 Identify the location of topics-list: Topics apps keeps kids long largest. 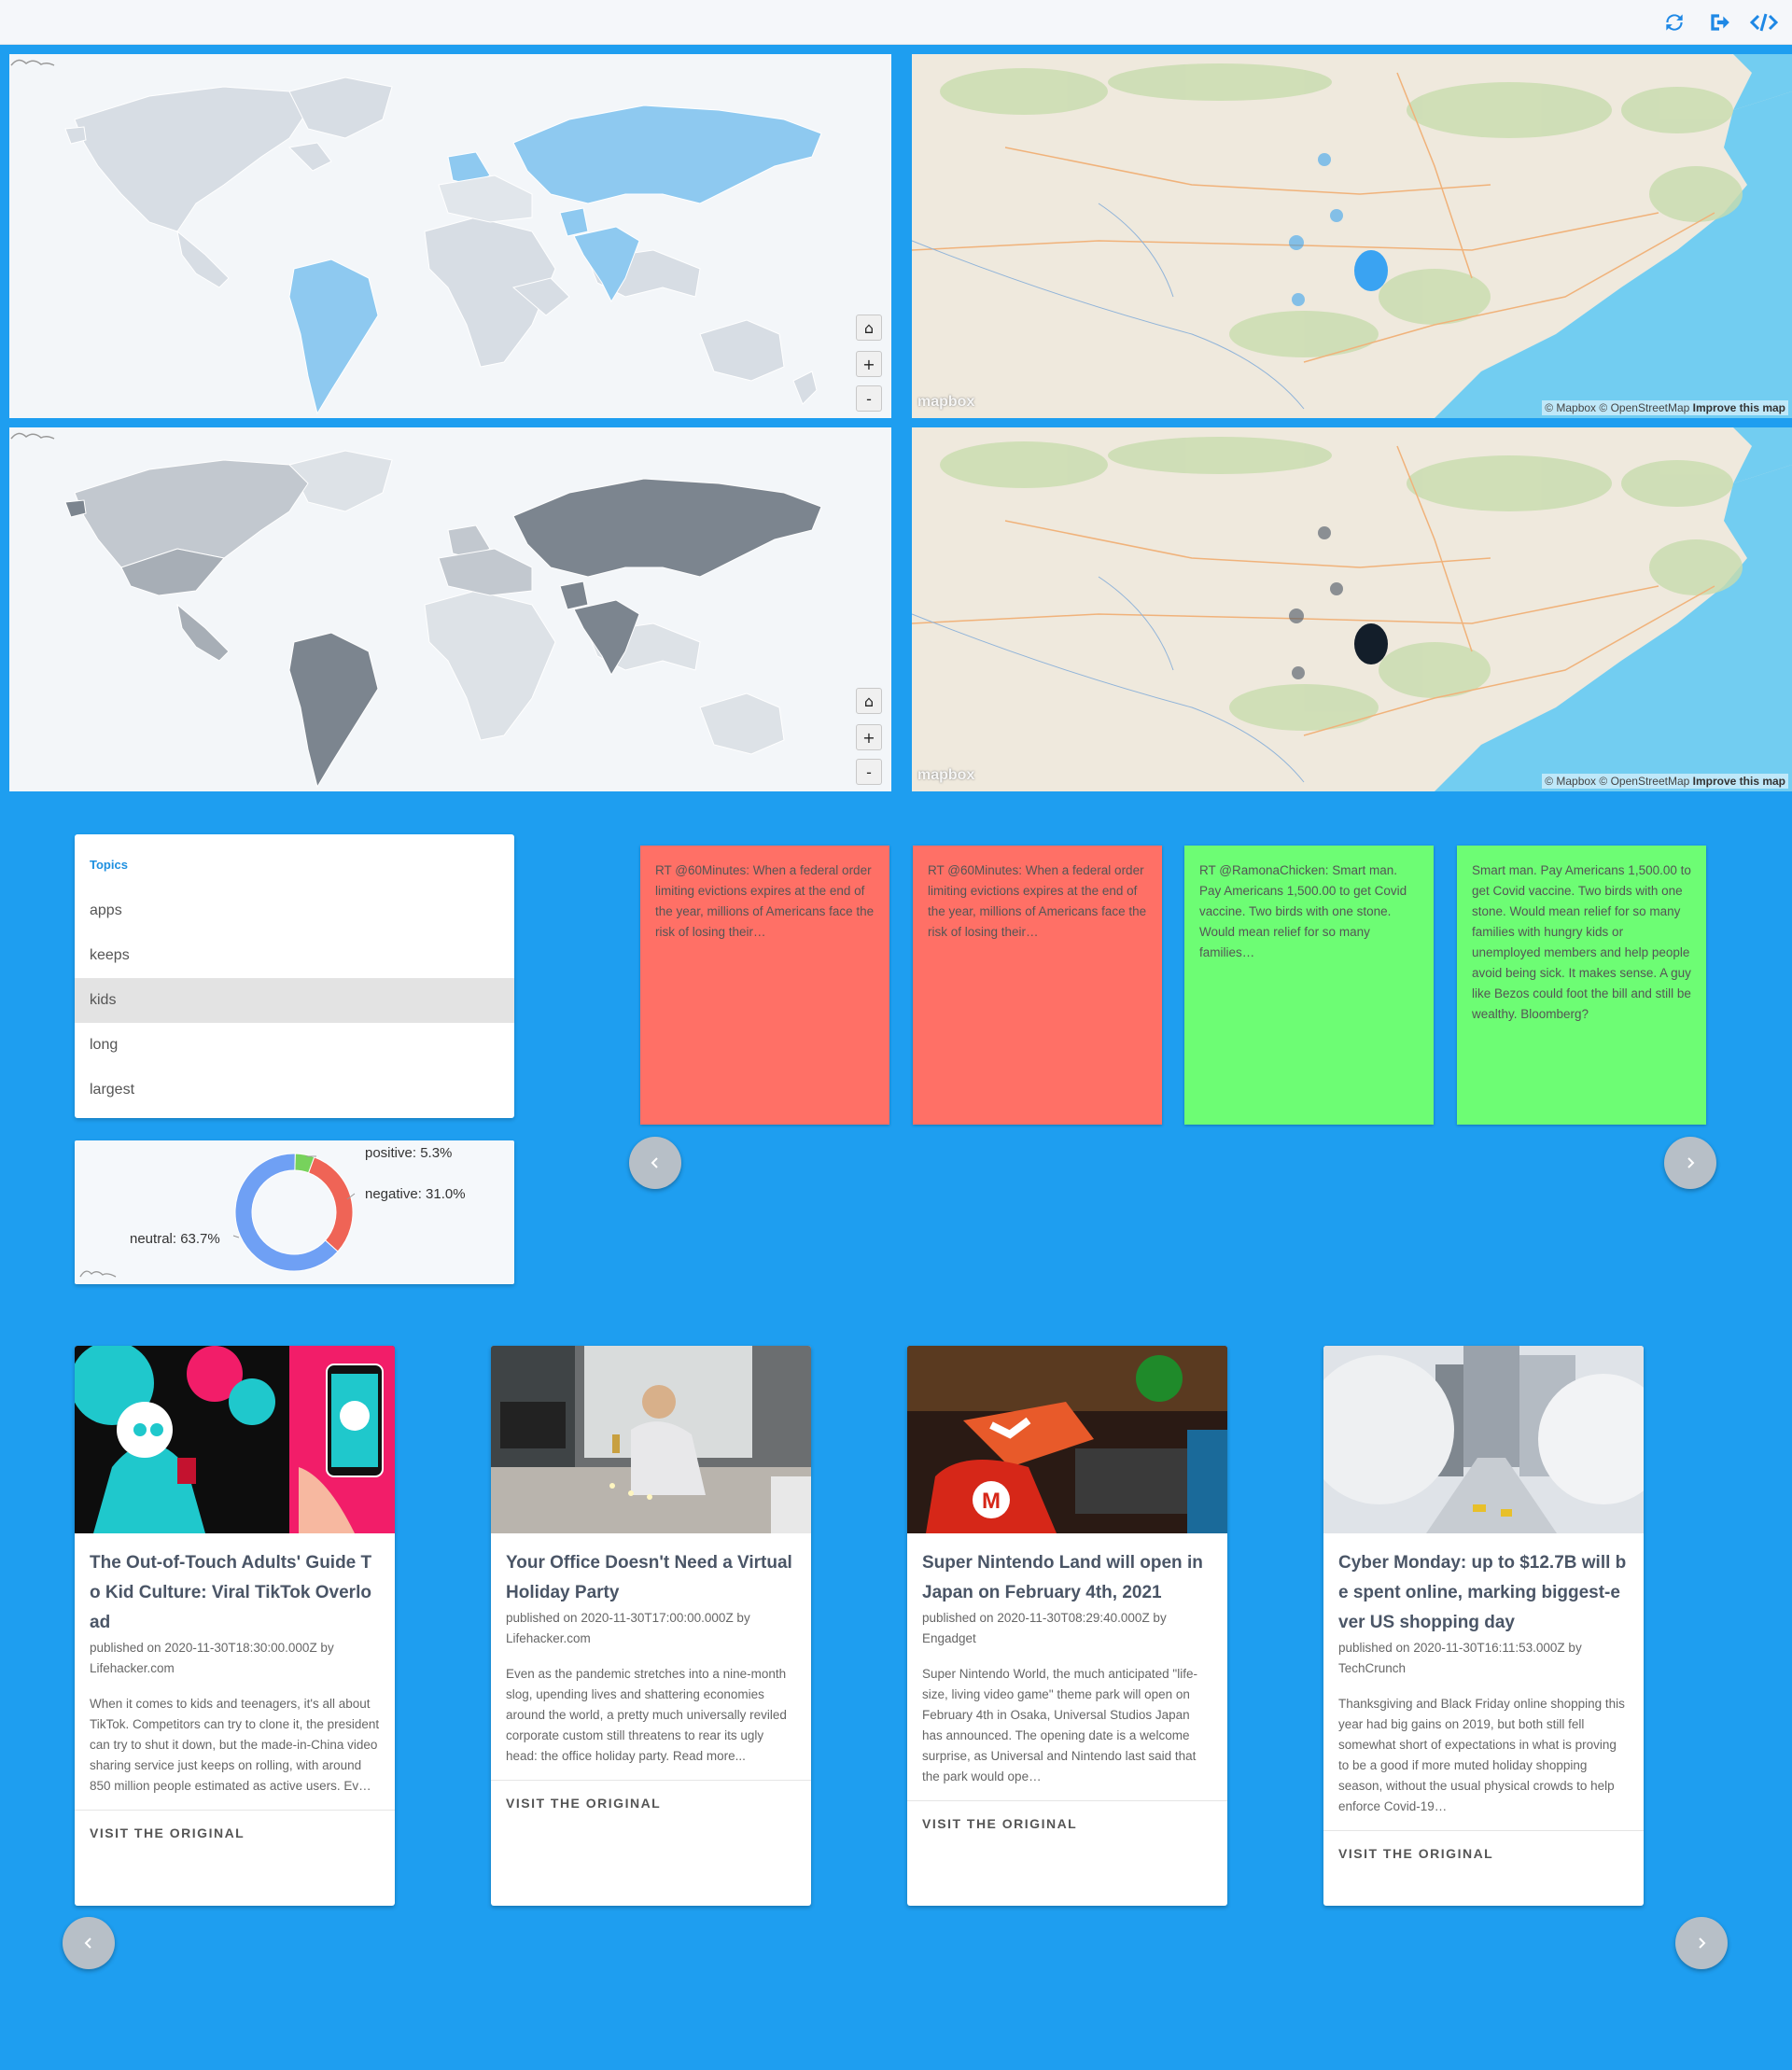
(294, 976).